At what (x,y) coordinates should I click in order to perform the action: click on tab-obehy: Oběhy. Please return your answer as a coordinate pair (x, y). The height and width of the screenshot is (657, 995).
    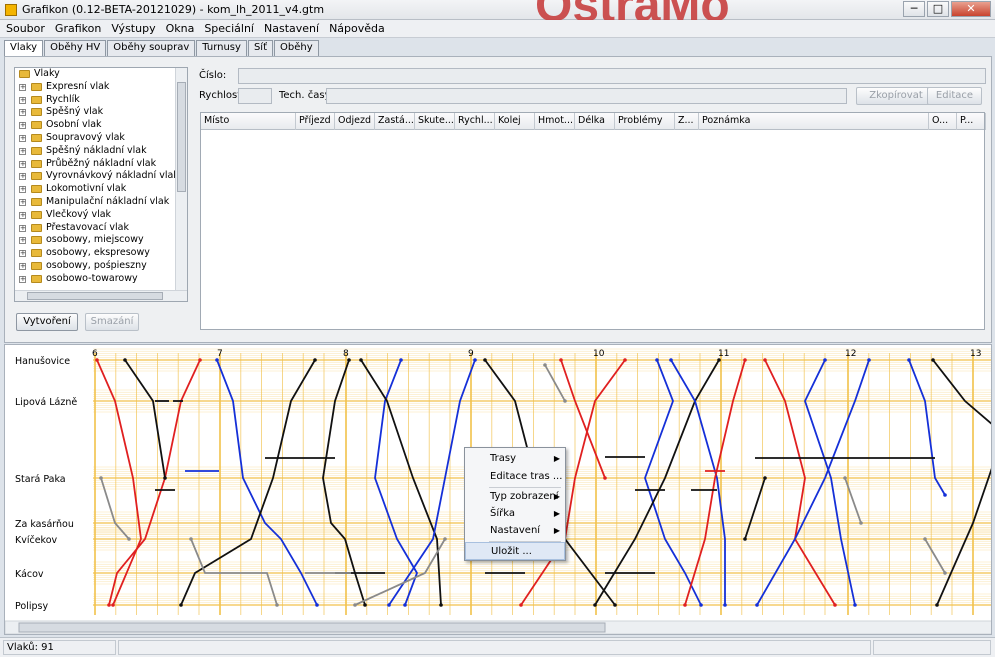
    Looking at the image, I should click on (296, 48).